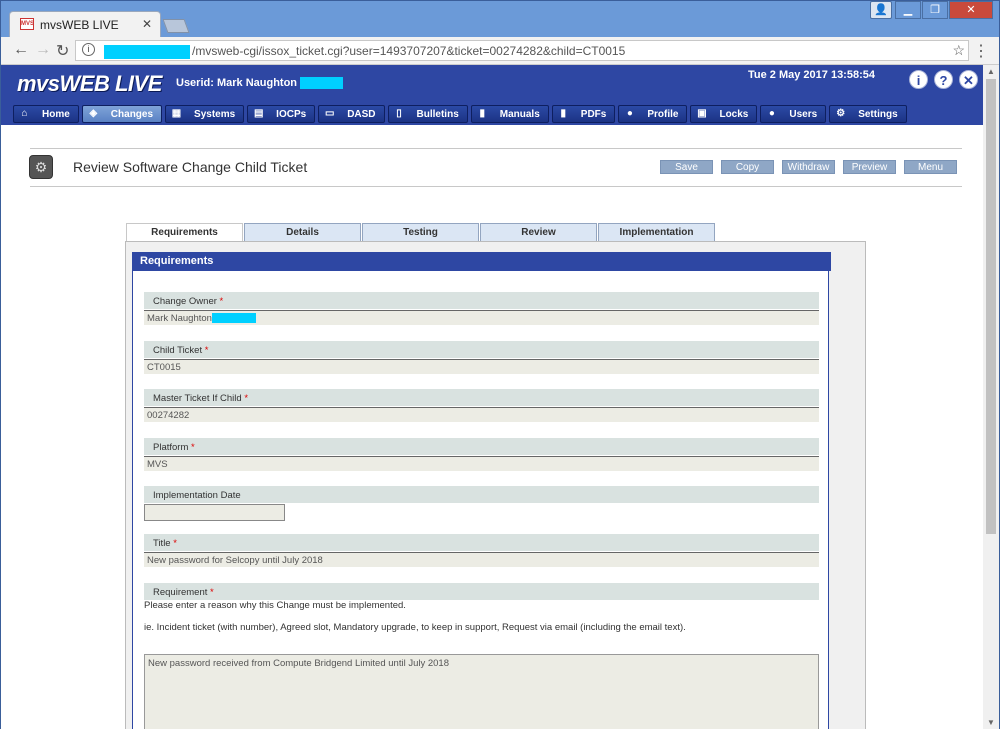 This screenshot has height=729, width=1000. I want to click on section-header: Requirements, so click(481, 261).